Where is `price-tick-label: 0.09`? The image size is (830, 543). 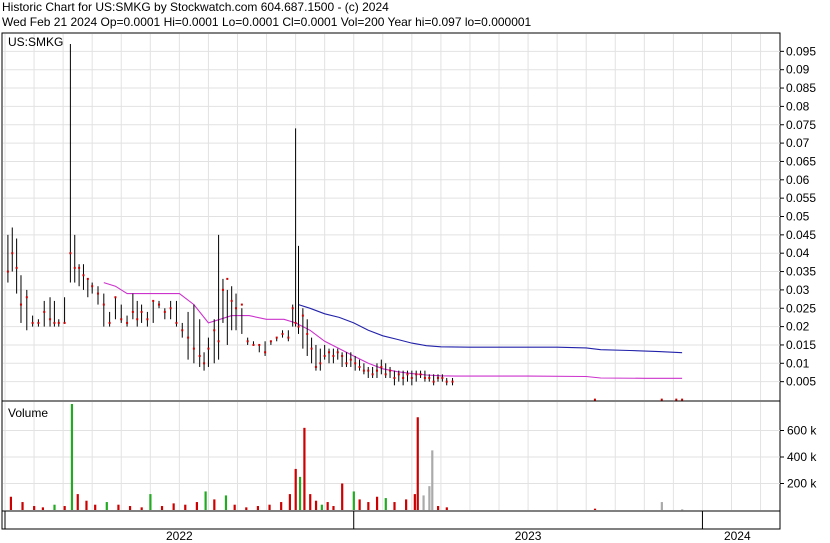 price-tick-label: 0.09 is located at coordinates (798, 70).